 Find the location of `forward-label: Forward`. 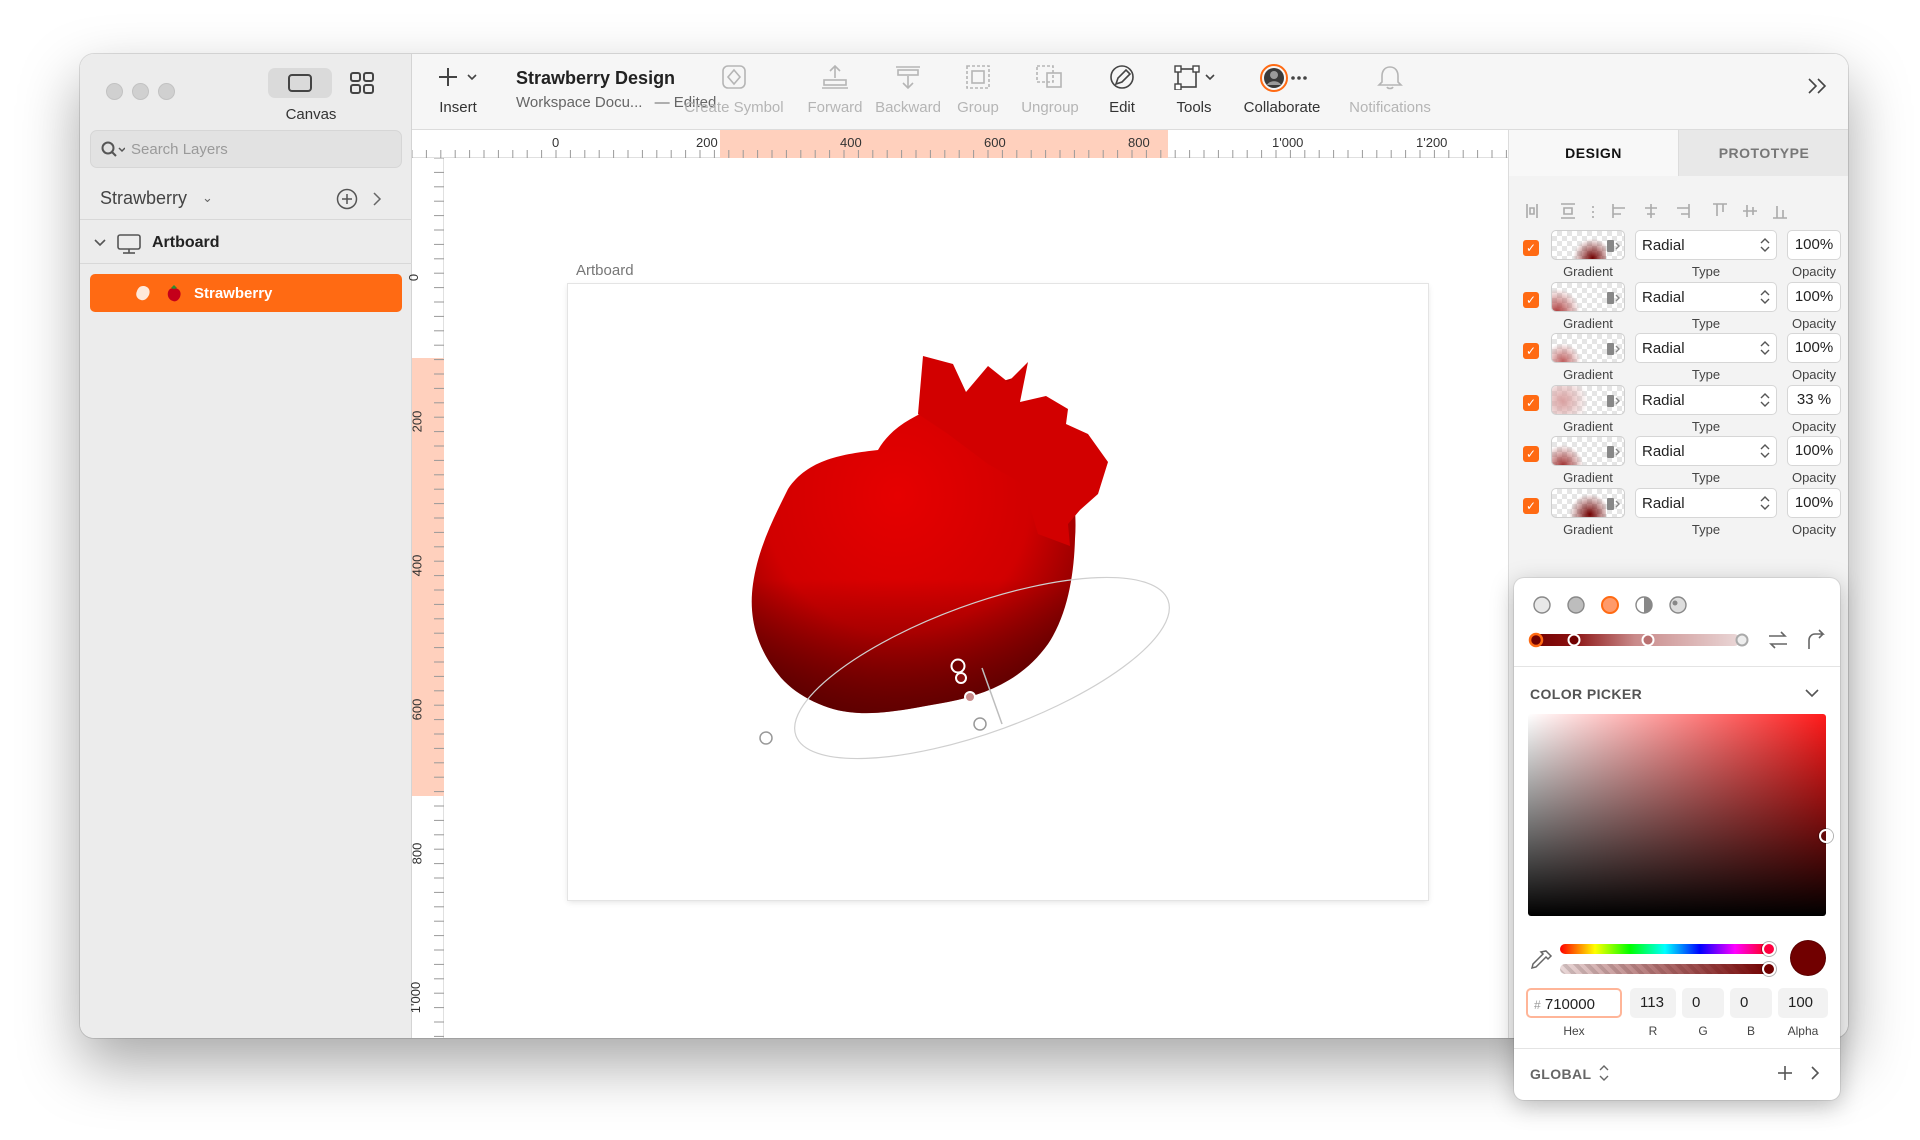

forward-label: Forward is located at coordinates (835, 107).